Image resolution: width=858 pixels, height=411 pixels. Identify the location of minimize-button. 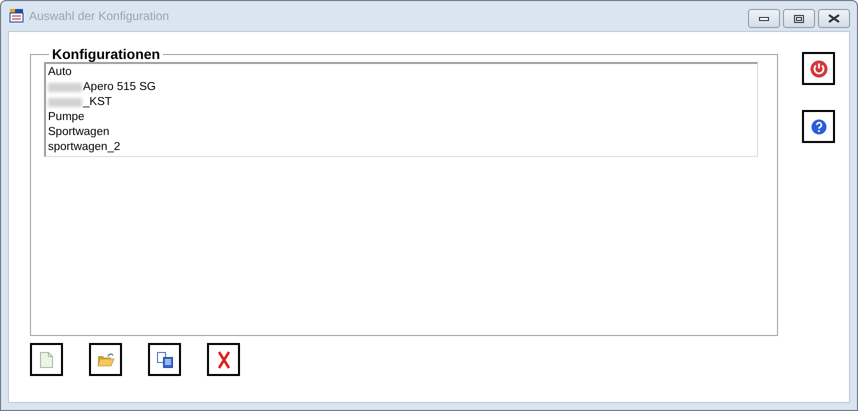
(764, 18).